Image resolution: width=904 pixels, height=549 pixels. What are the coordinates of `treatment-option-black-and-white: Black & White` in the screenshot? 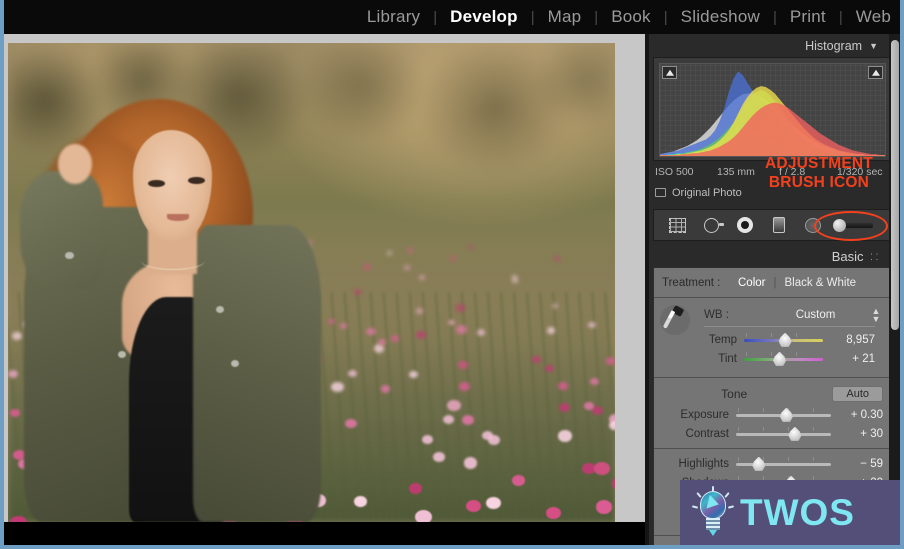 It's located at (820, 283).